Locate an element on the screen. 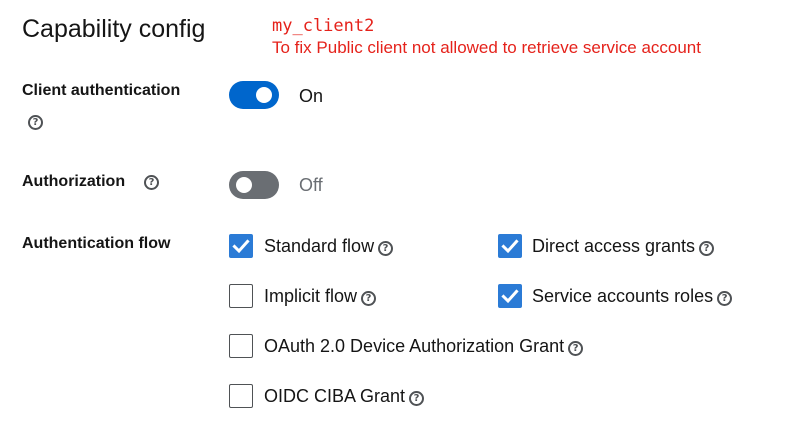 The width and height of the screenshot is (798, 442). client-authentication-state: On is located at coordinates (311, 96).